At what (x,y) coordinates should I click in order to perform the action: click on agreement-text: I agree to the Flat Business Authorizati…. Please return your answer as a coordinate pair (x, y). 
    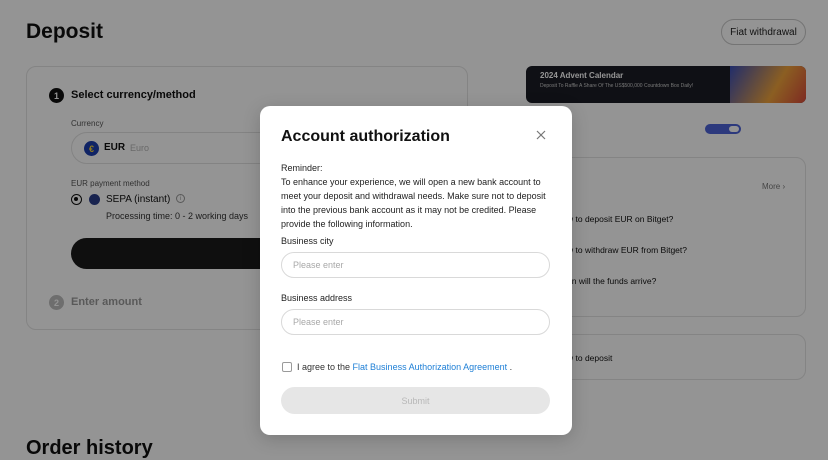
    Looking at the image, I should click on (405, 367).